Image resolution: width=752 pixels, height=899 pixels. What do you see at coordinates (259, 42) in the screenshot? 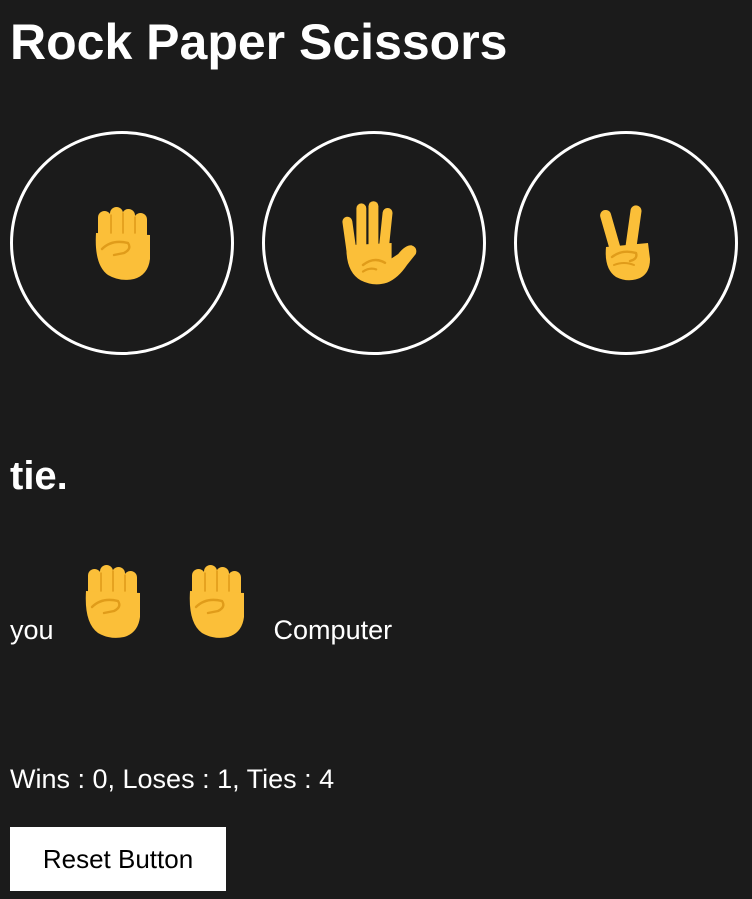
I see `page-title: Rock Paper Scissors` at bounding box center [259, 42].